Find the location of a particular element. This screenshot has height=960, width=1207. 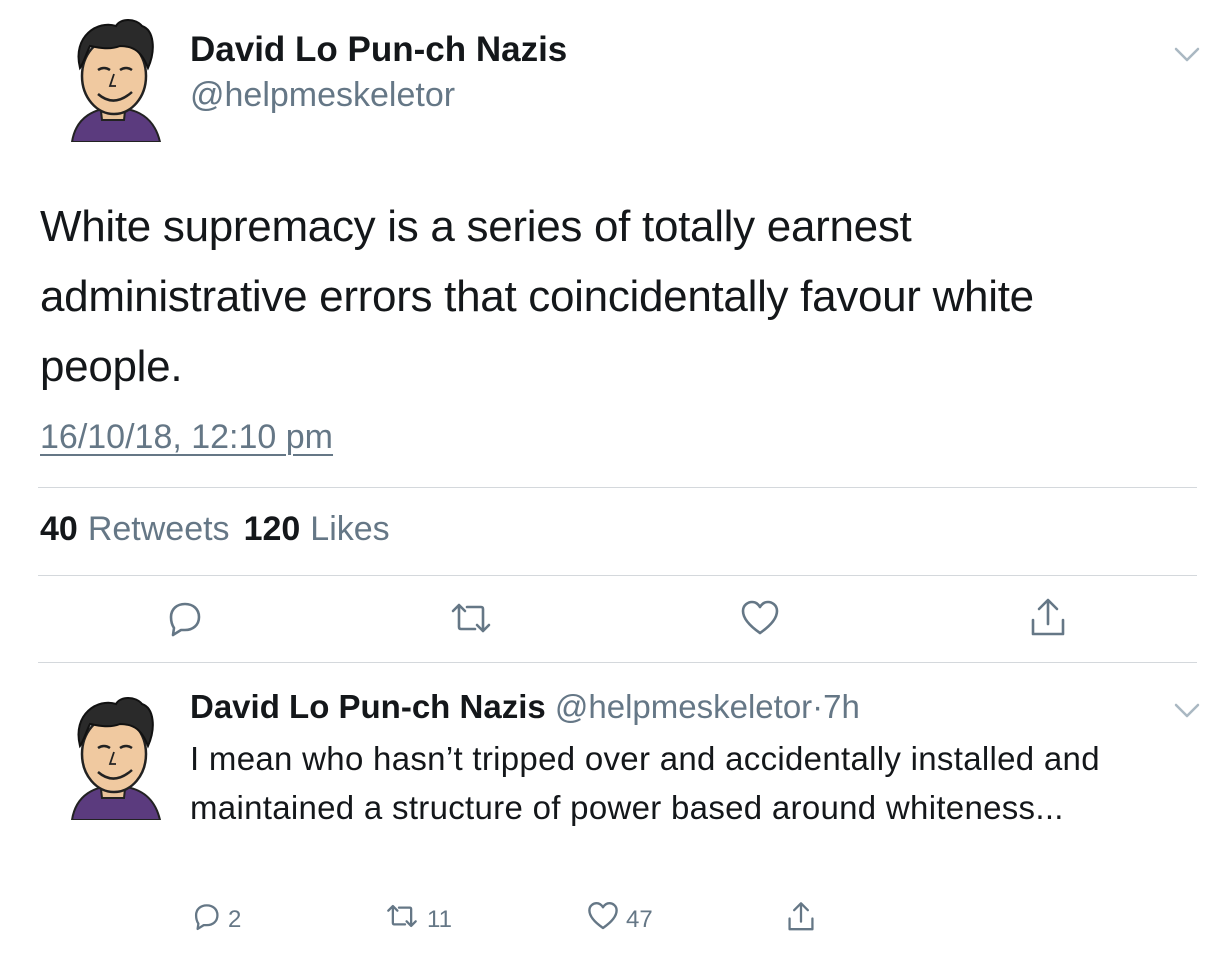

share-button is located at coordinates (1048, 620).